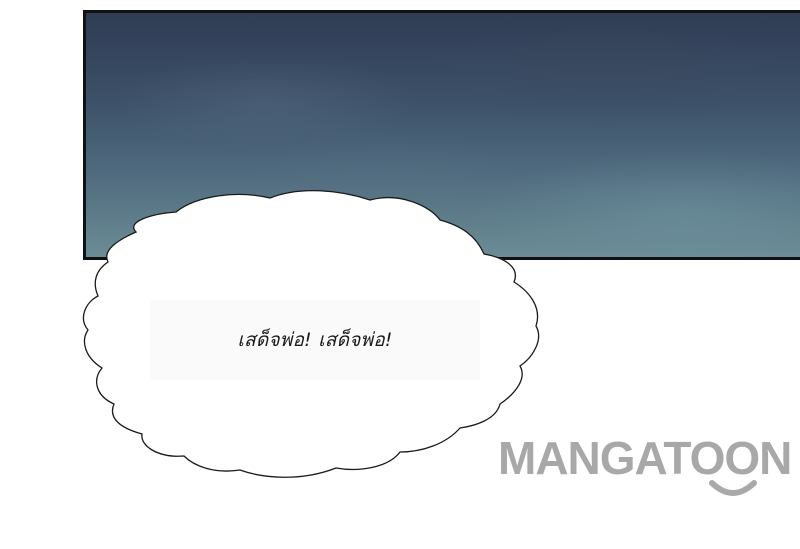  I want to click on speech-bubble-text: เสด็จพ่อ! เสด็จพ่อ!, so click(315, 340).